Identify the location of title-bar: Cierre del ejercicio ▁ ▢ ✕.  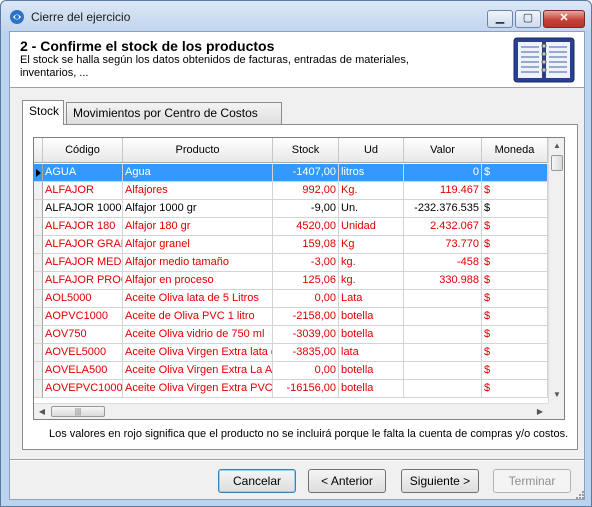
(296, 16).